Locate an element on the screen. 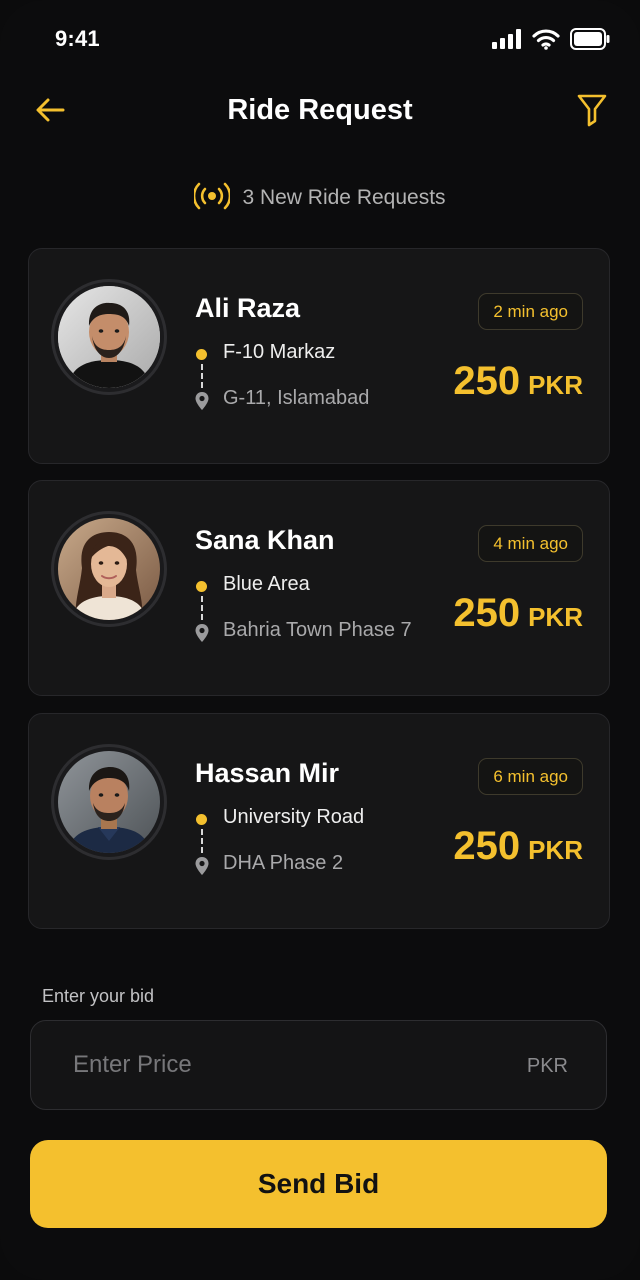  rider-name: Ali Raza is located at coordinates (248, 308).